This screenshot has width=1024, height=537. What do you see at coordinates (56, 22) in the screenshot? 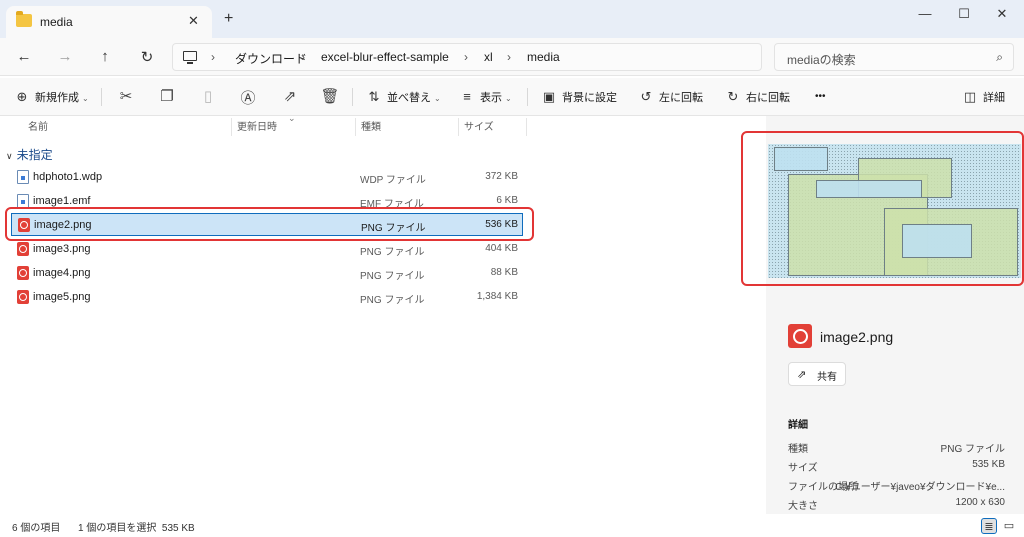
I see `tab-title: media` at bounding box center [56, 22].